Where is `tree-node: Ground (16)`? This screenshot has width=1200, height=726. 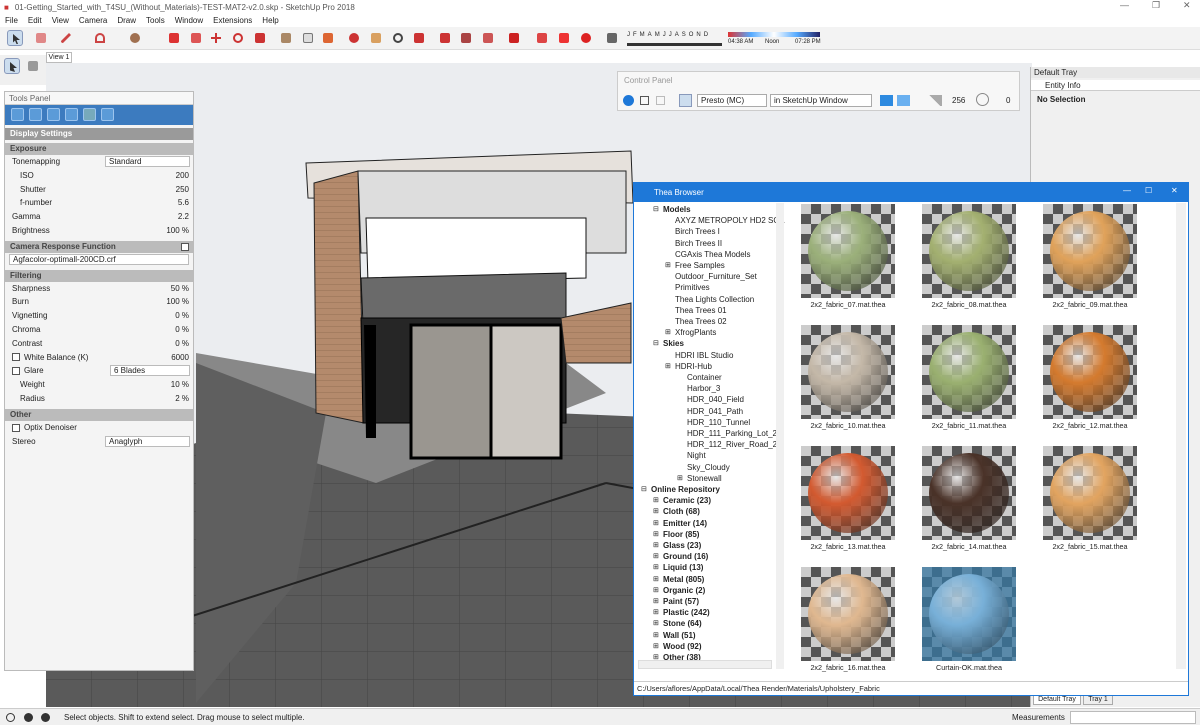 tree-node: Ground (16) is located at coordinates (685, 556).